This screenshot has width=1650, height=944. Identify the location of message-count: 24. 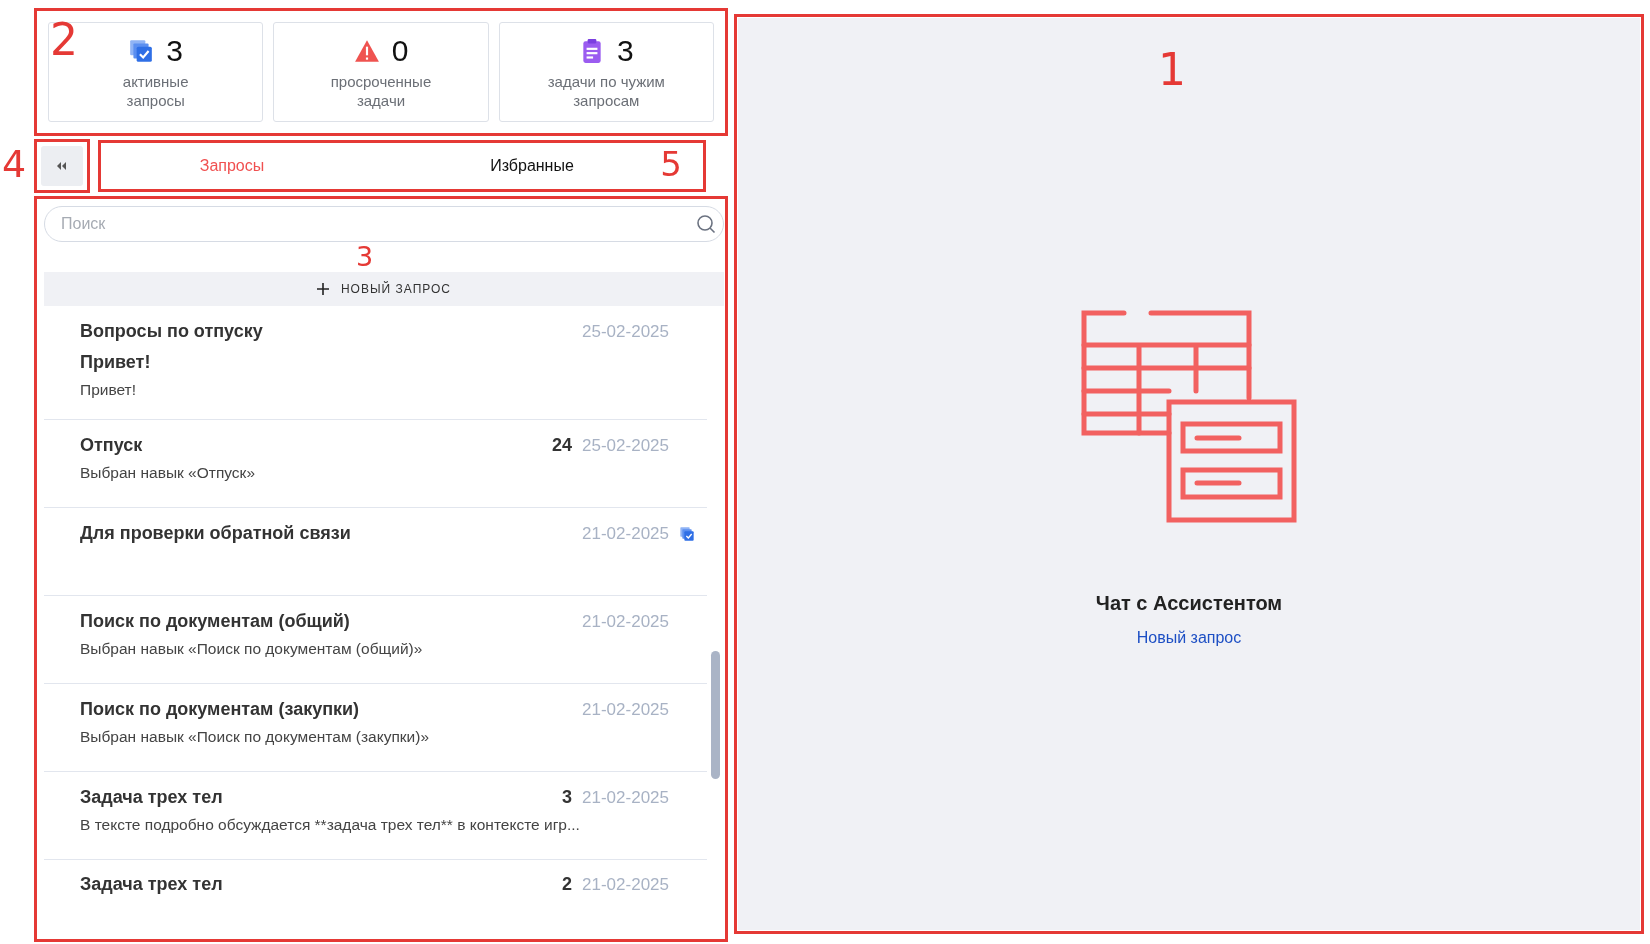
(562, 445).